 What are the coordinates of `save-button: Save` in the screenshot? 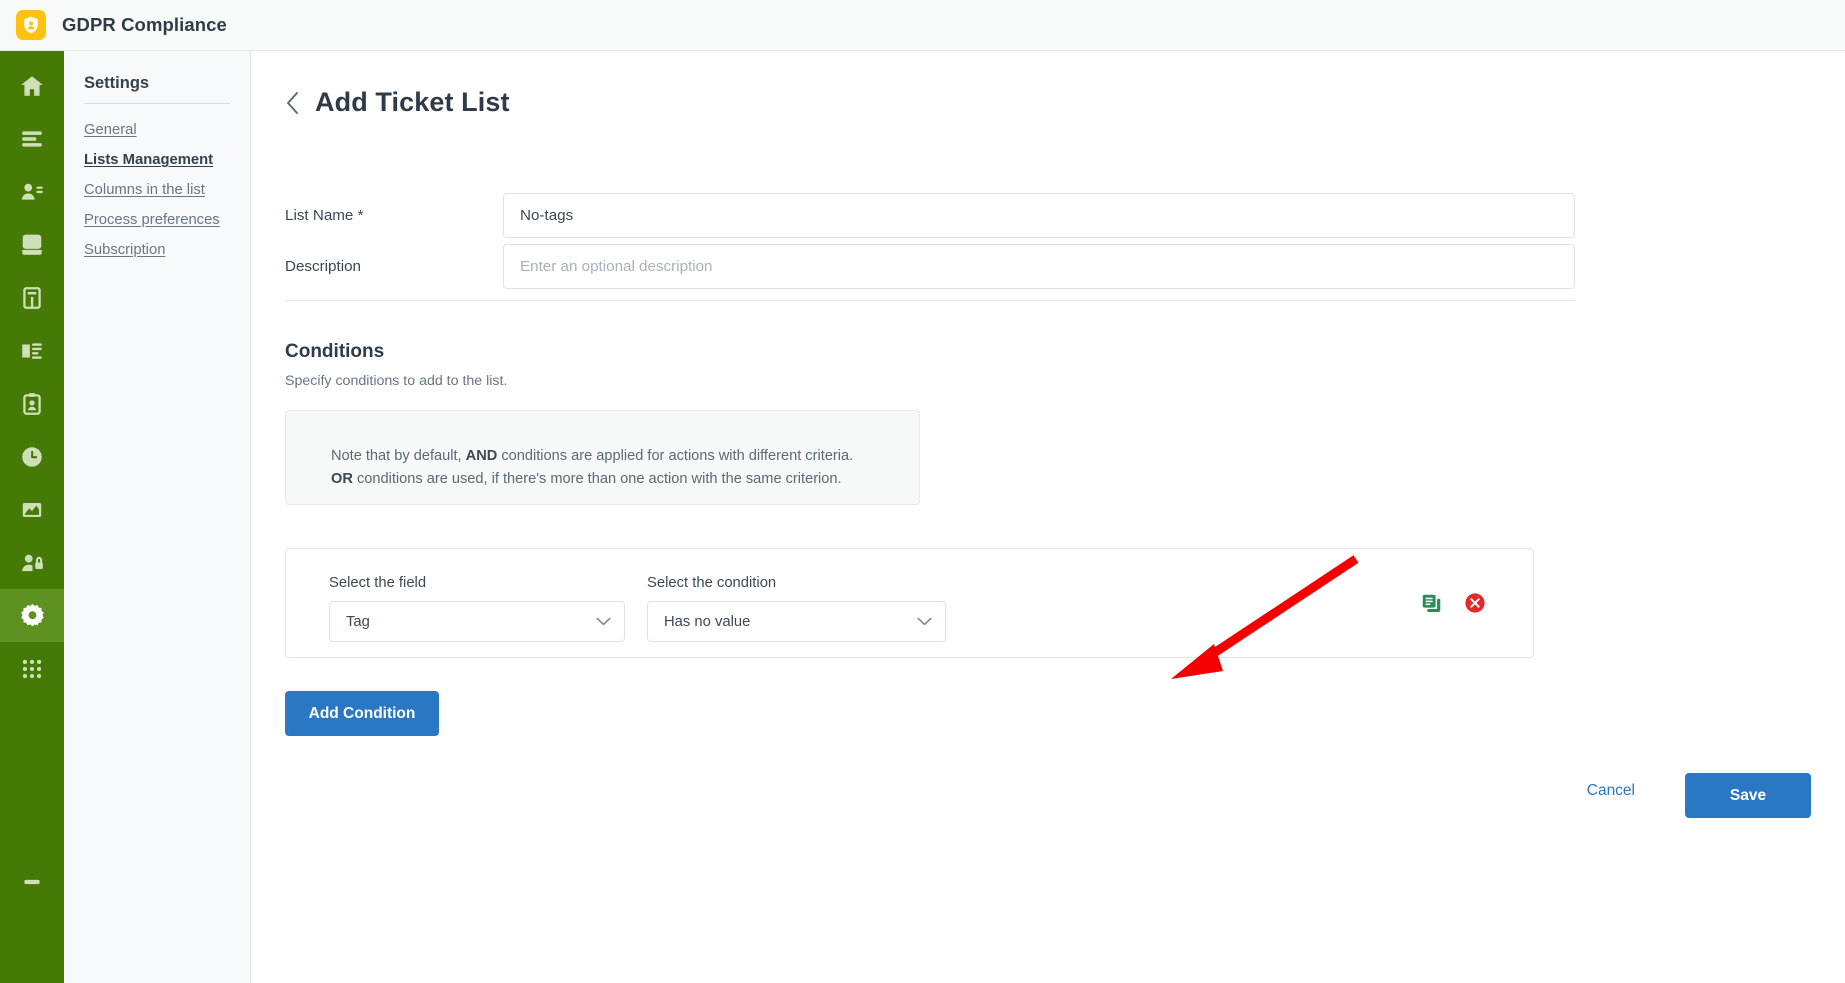 It's located at (1748, 795).